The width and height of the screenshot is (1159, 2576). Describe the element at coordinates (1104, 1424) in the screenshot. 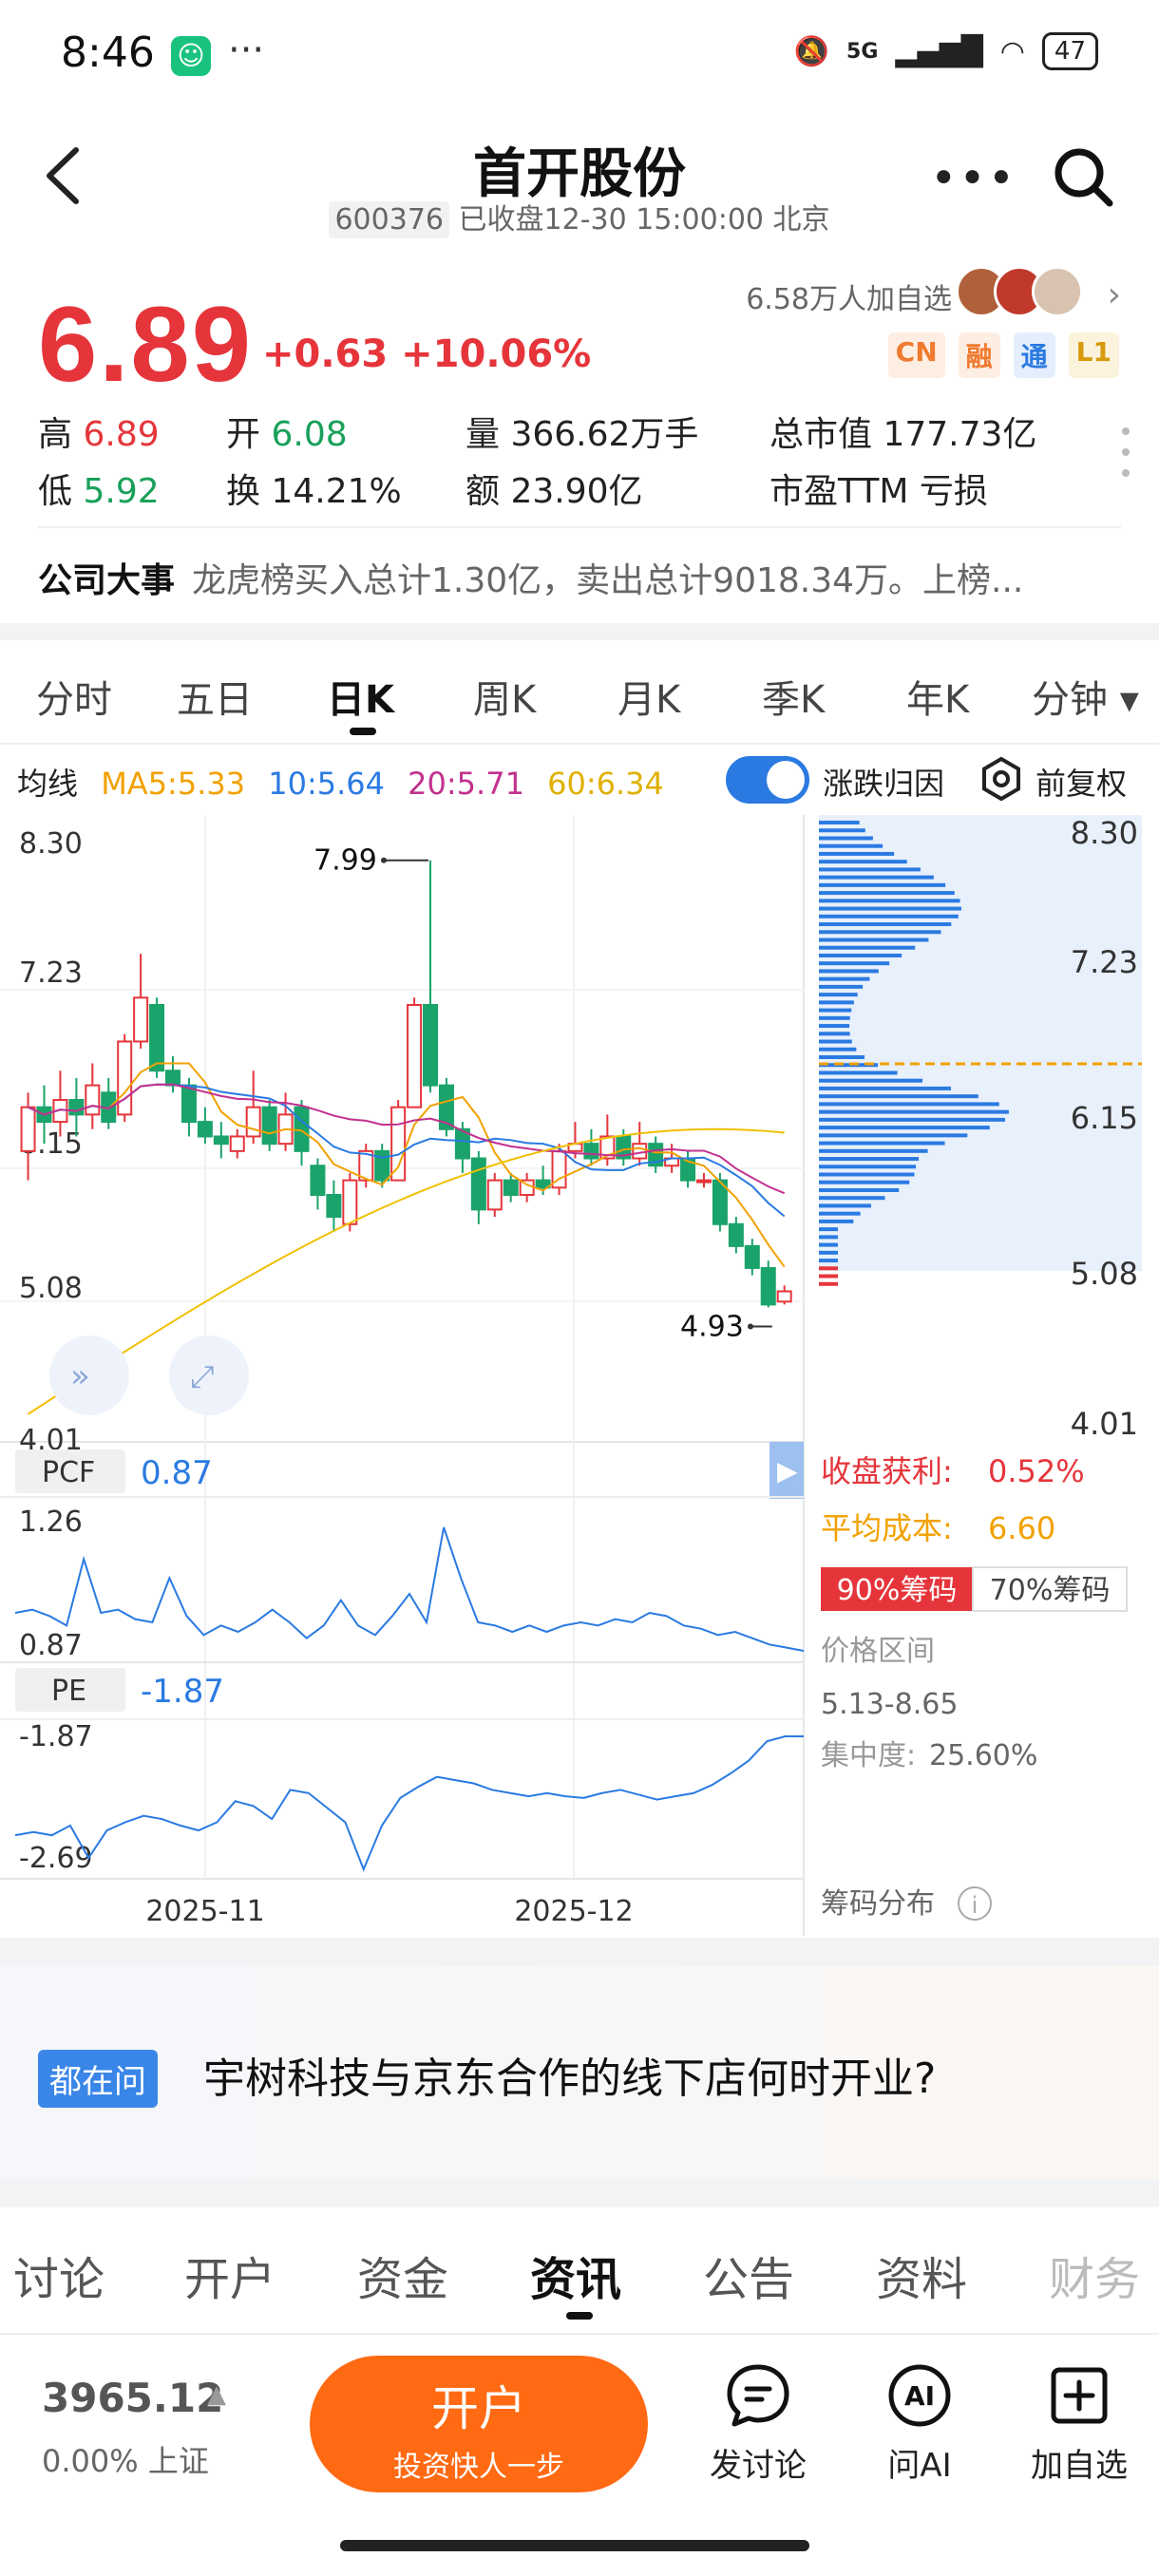

I see `chip-axis-label: 4.01` at that location.